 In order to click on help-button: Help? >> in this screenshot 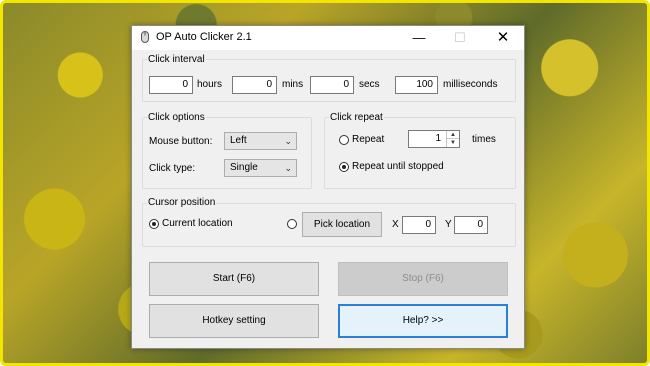, I will do `click(423, 321)`.